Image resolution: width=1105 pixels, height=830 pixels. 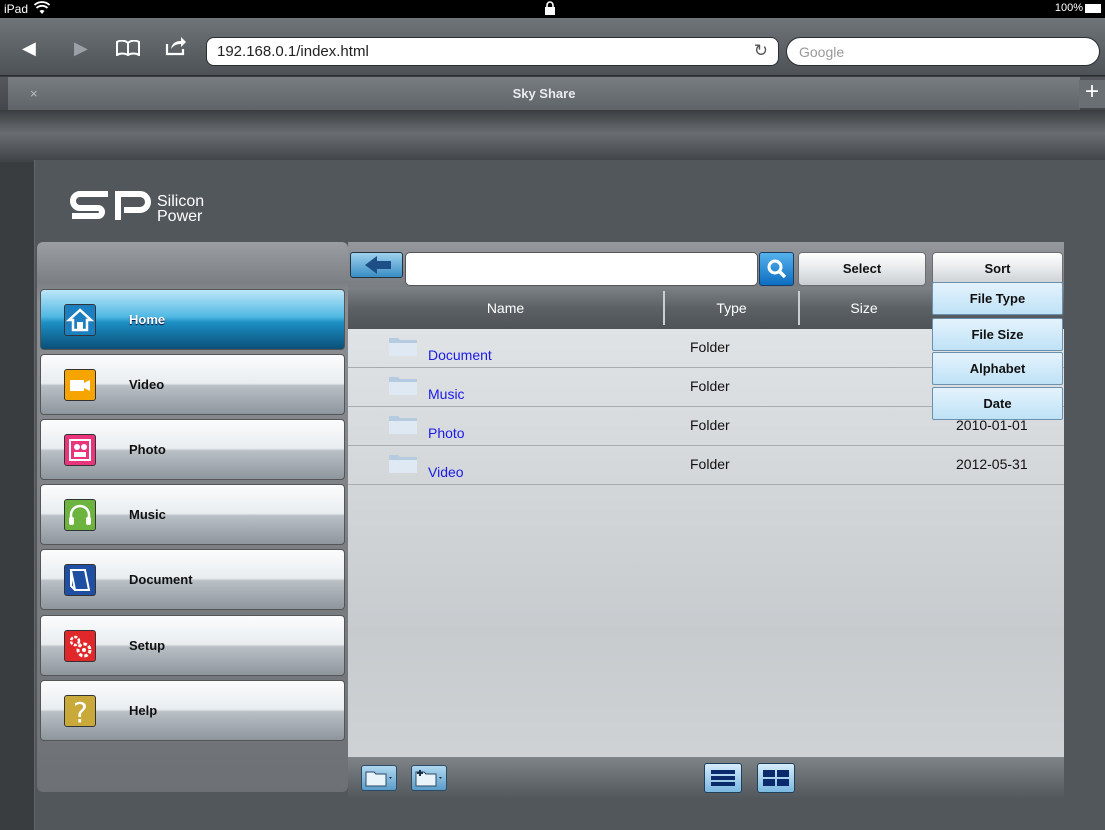 What do you see at coordinates (192, 319) in the screenshot?
I see `sidebar-item-home: Home` at bounding box center [192, 319].